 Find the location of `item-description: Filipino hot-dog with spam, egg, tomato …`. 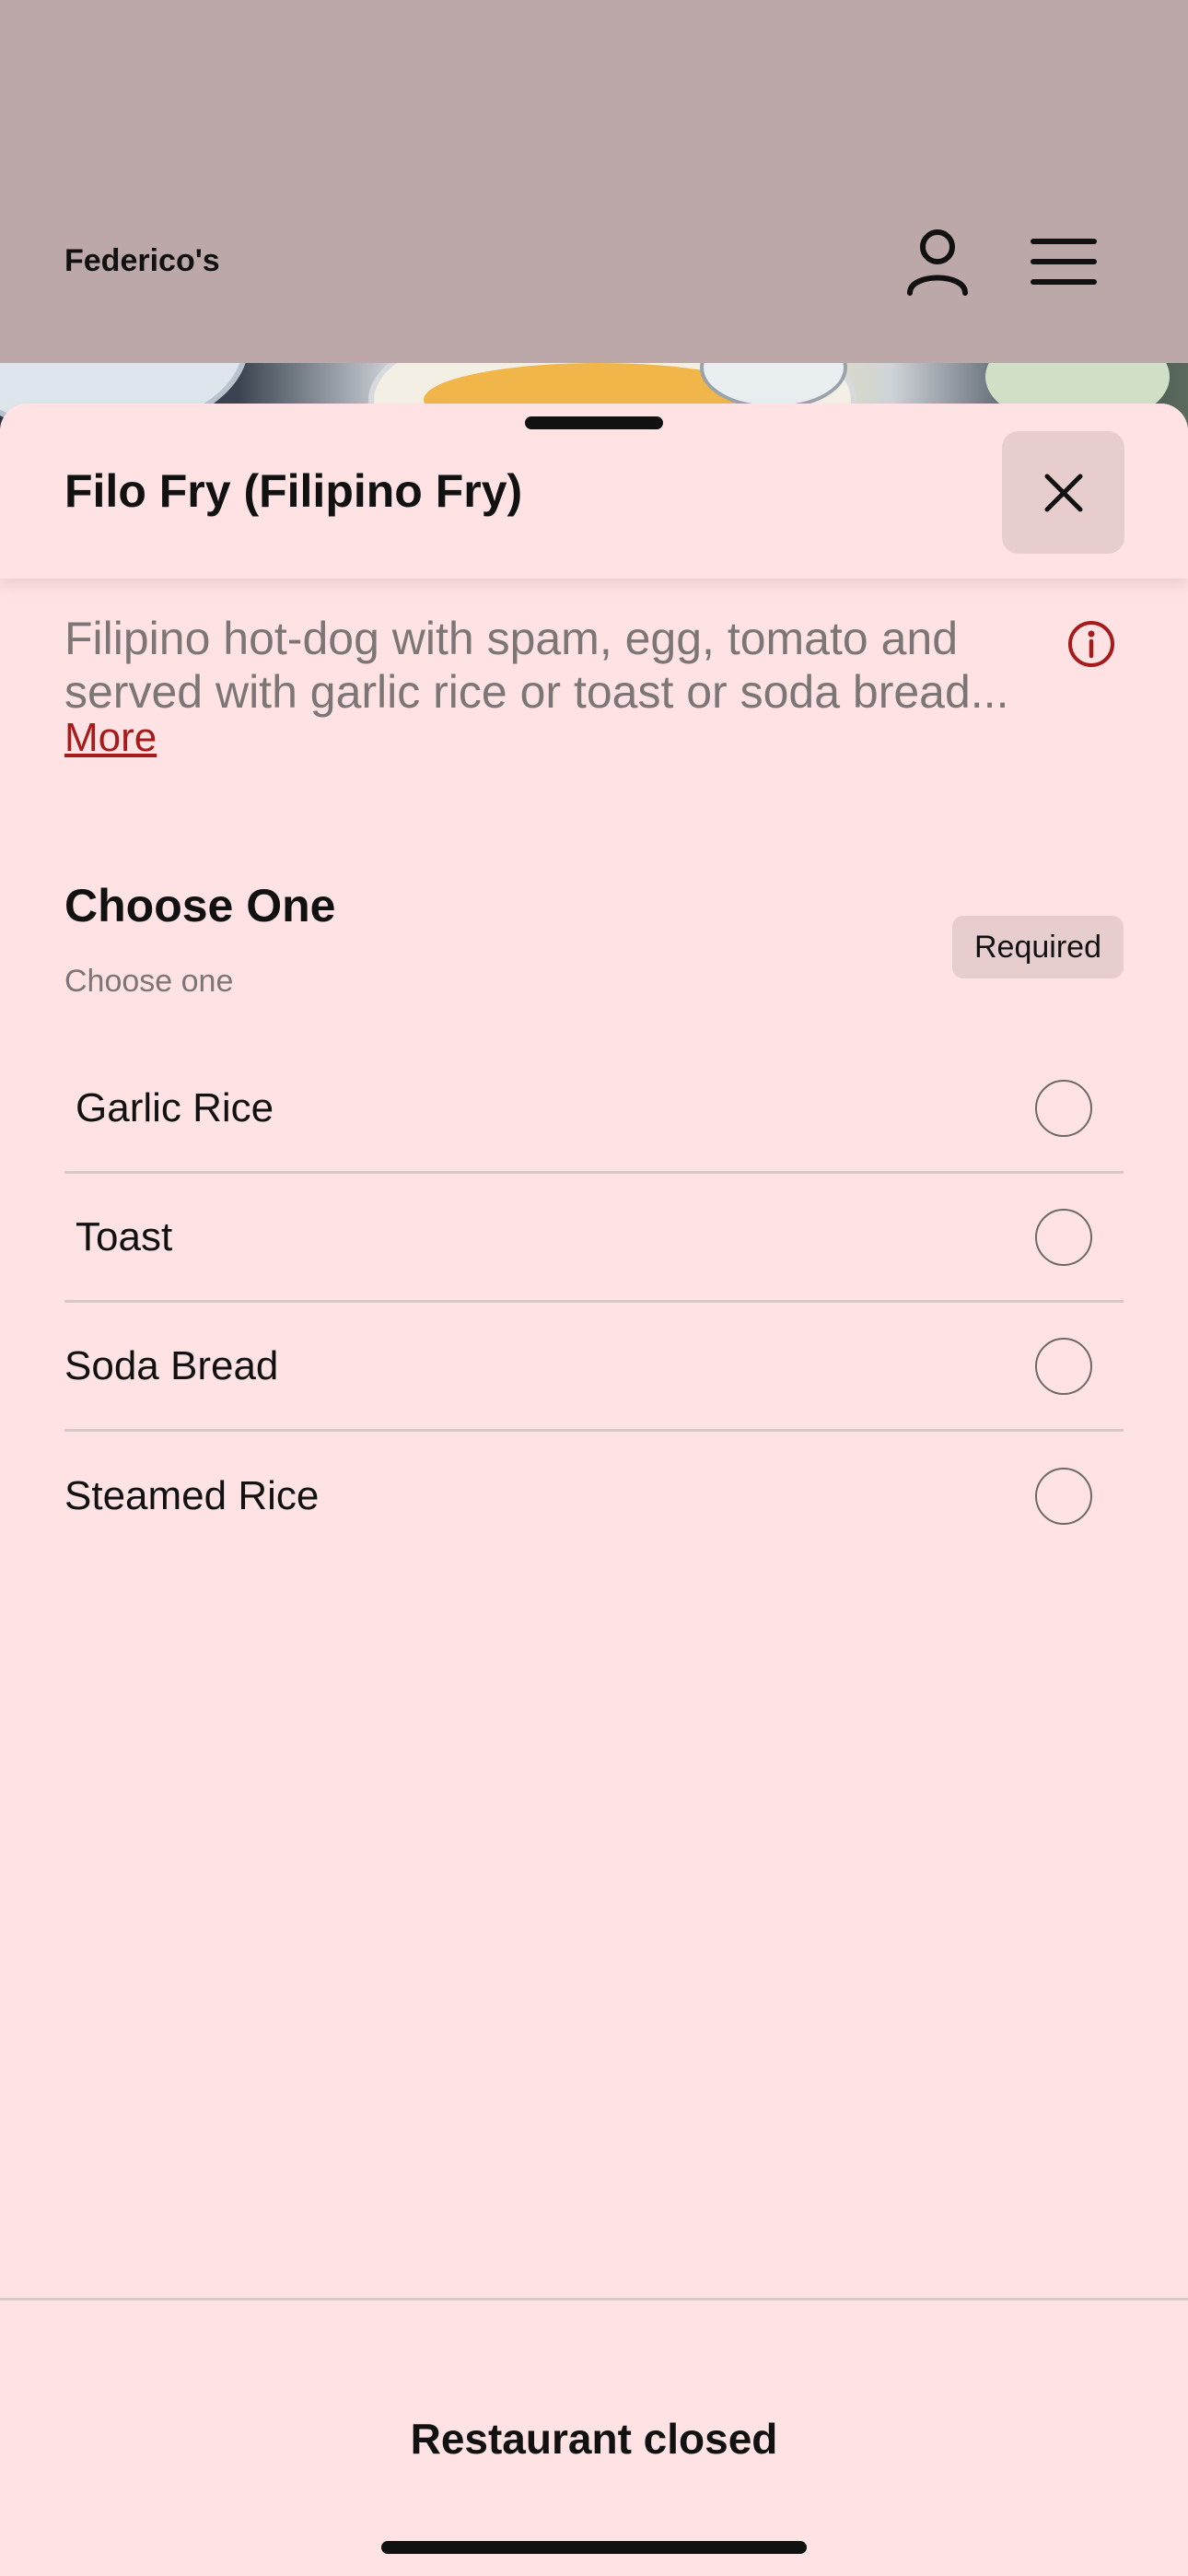

item-description: Filipino hot-dog with spam, egg, tomato … is located at coordinates (566, 665).